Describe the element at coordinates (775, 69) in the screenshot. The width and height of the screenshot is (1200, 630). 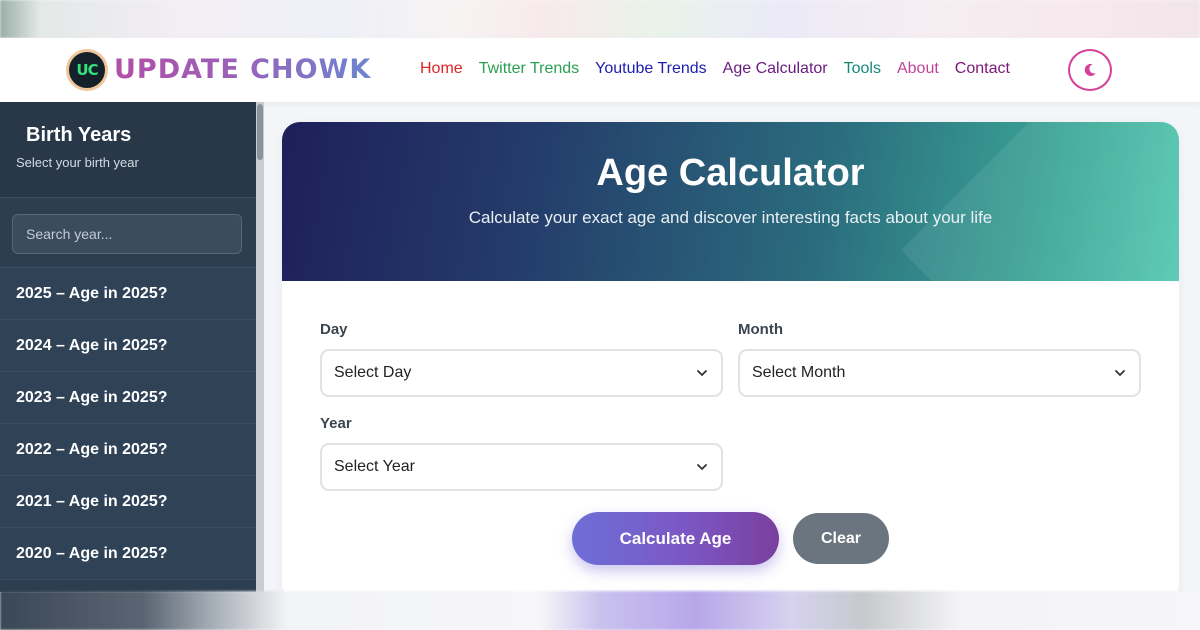
I see `nav-age-calculator: Age Calculator` at that location.